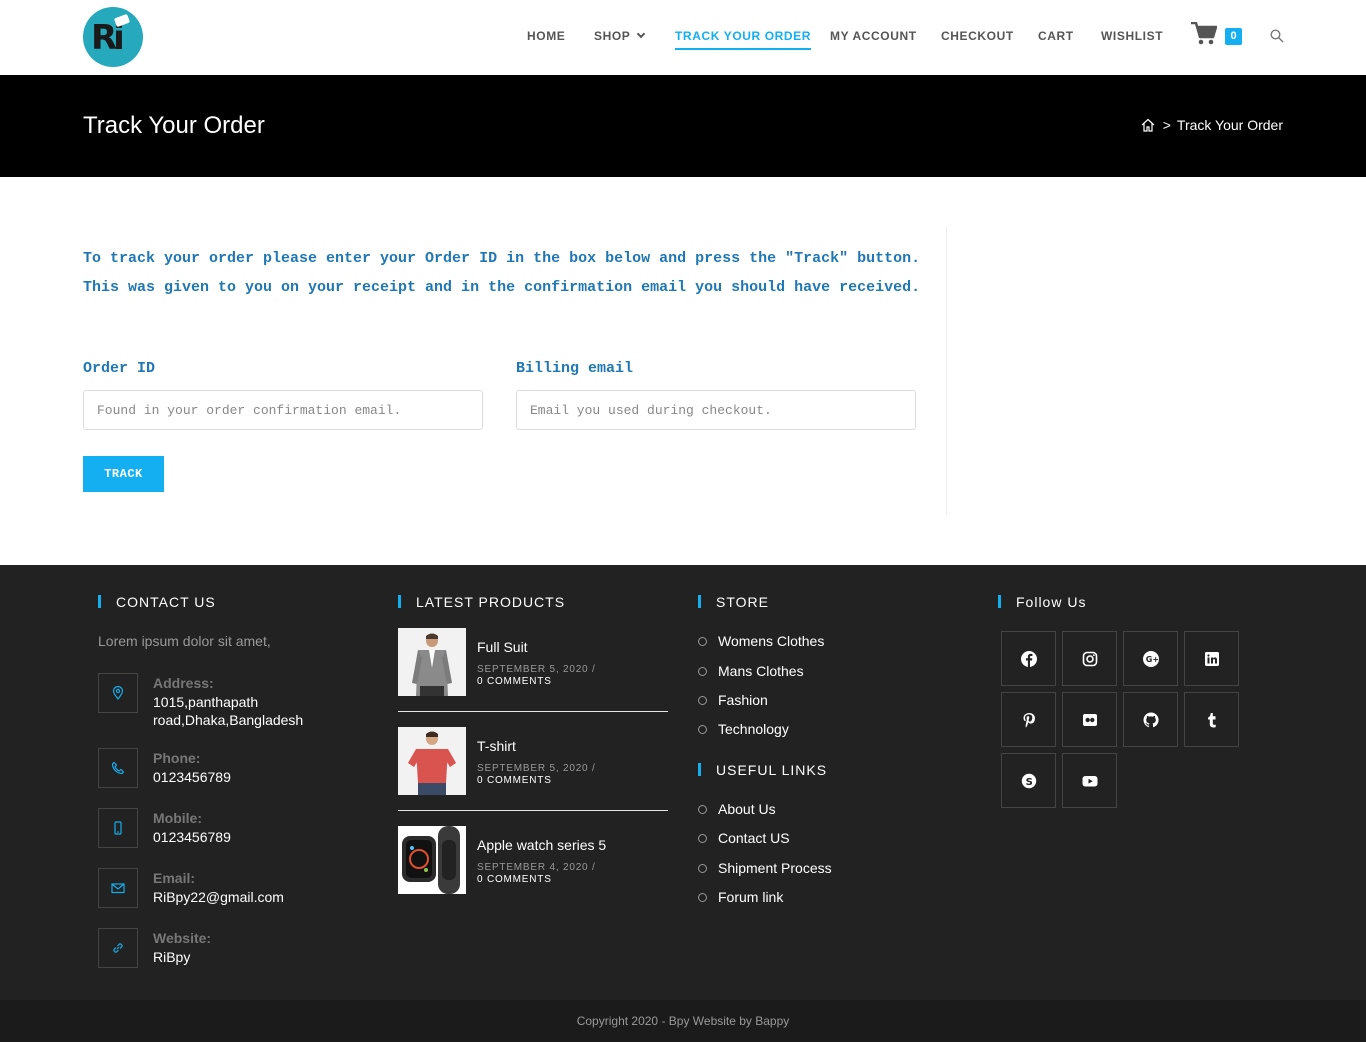  I want to click on nav-shop: SHOP, so click(620, 36).